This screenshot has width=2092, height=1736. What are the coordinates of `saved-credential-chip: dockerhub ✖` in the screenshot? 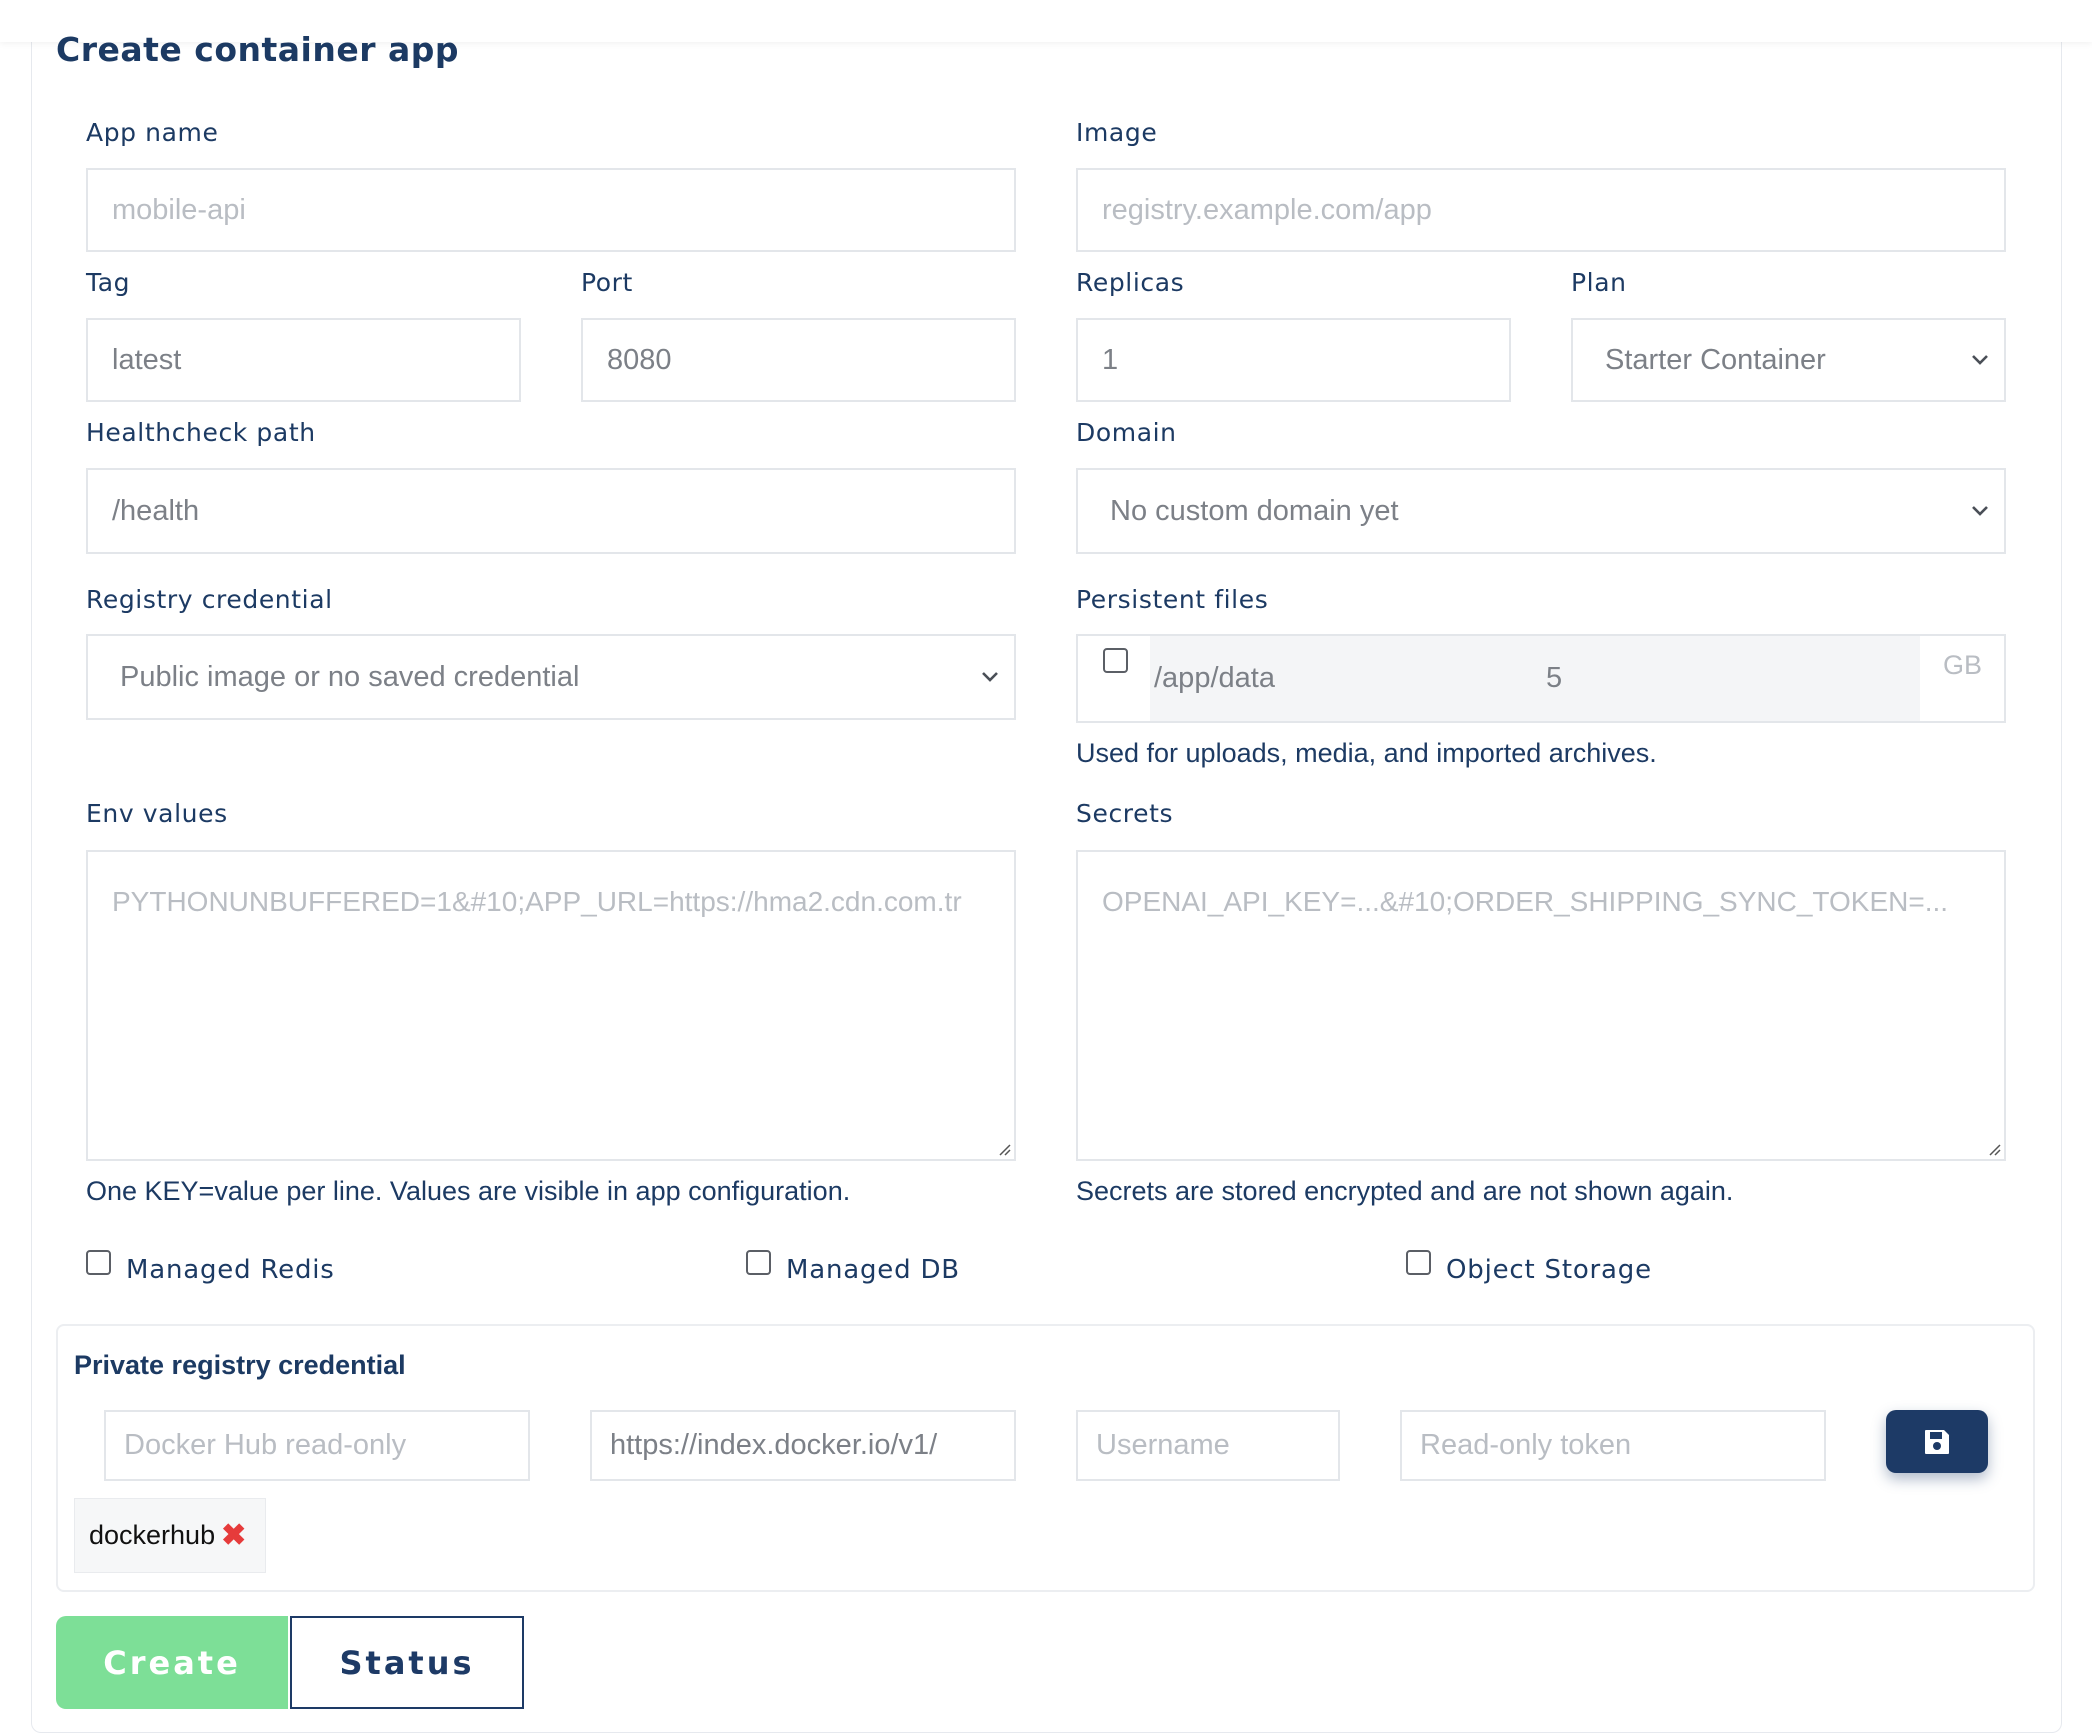 It's located at (170, 1535).